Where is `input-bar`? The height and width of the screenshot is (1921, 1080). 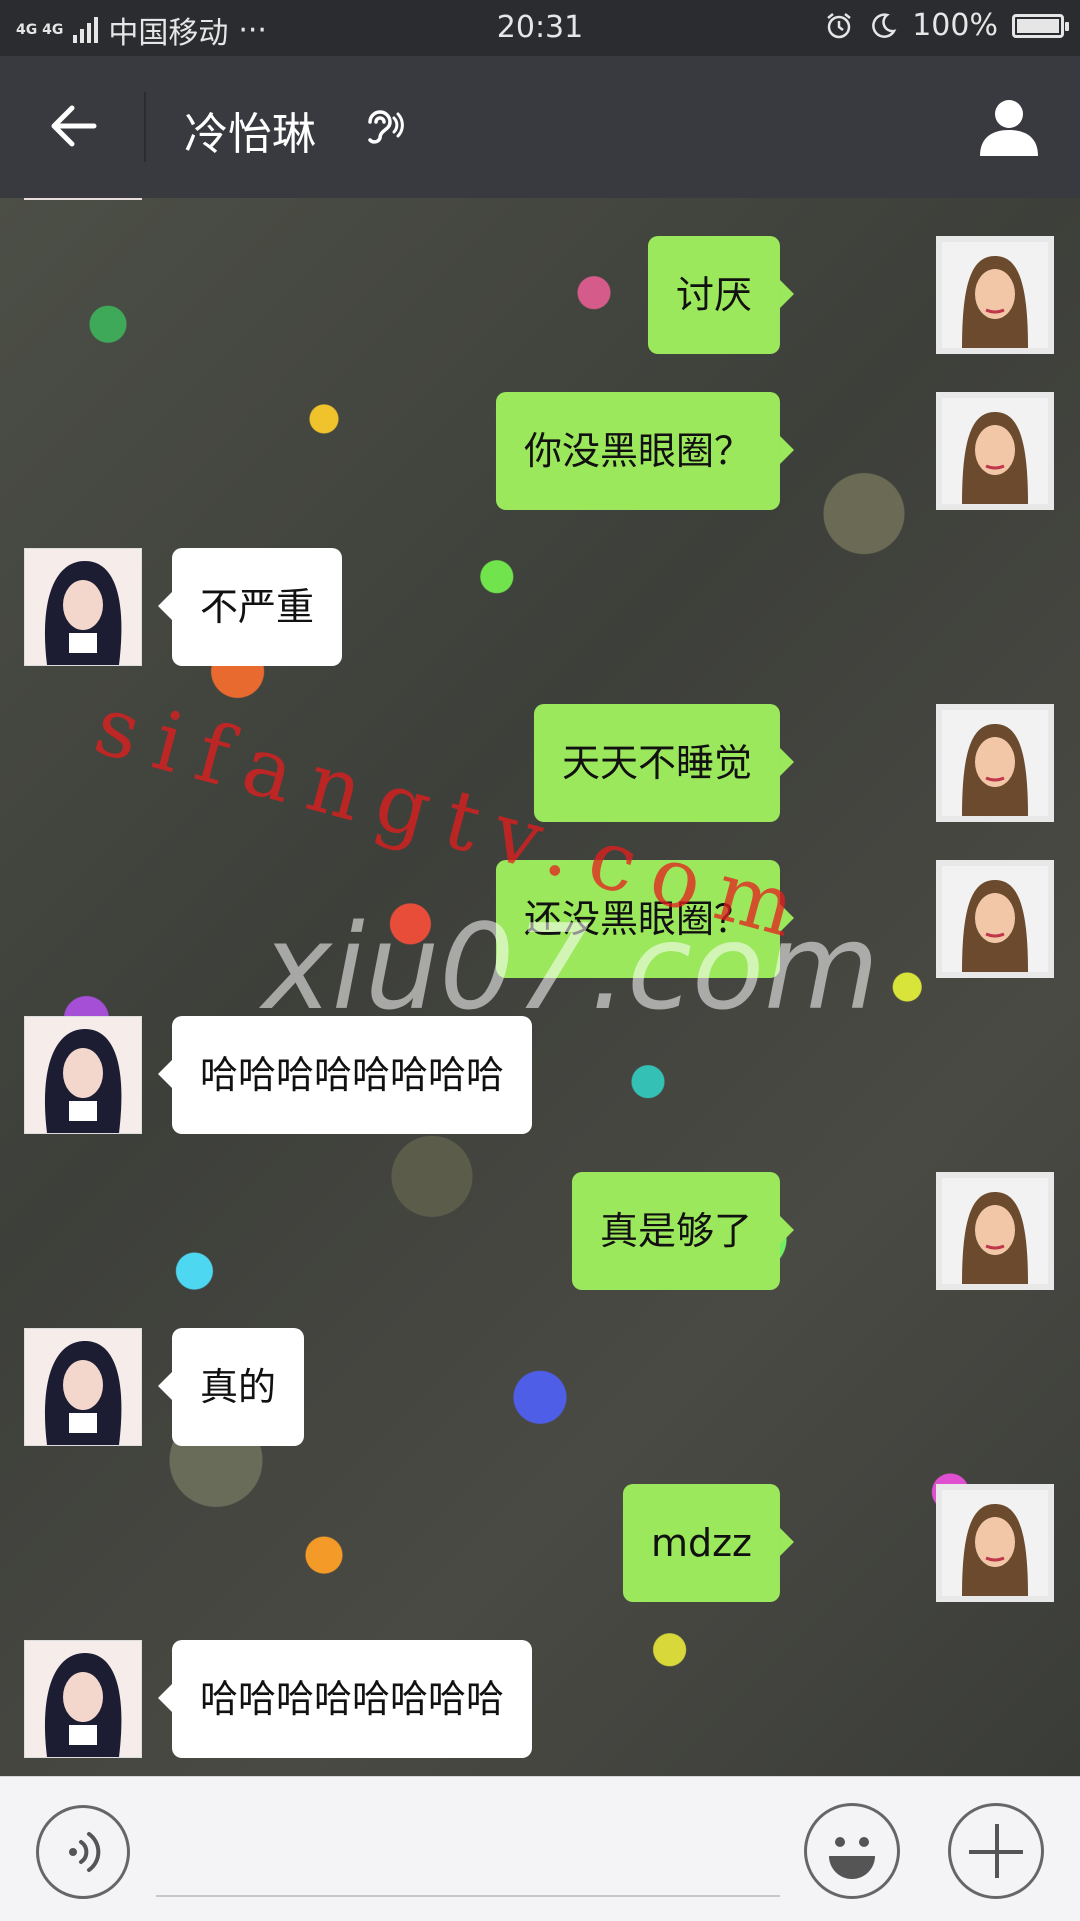 input-bar is located at coordinates (540, 1848).